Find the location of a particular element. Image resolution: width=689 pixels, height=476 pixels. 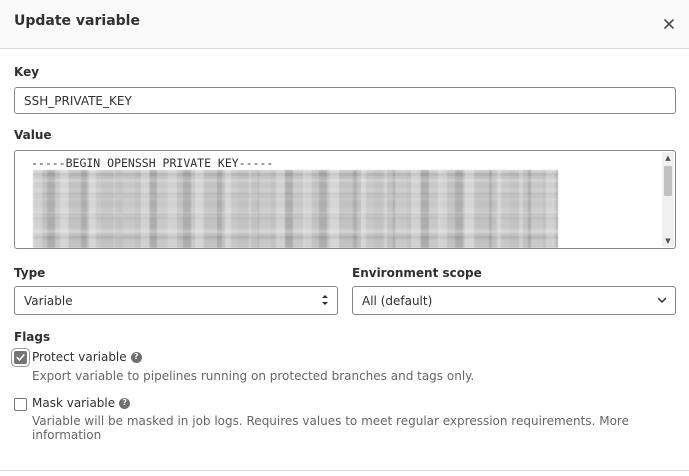

modal-footer-divider is located at coordinates (344, 470).